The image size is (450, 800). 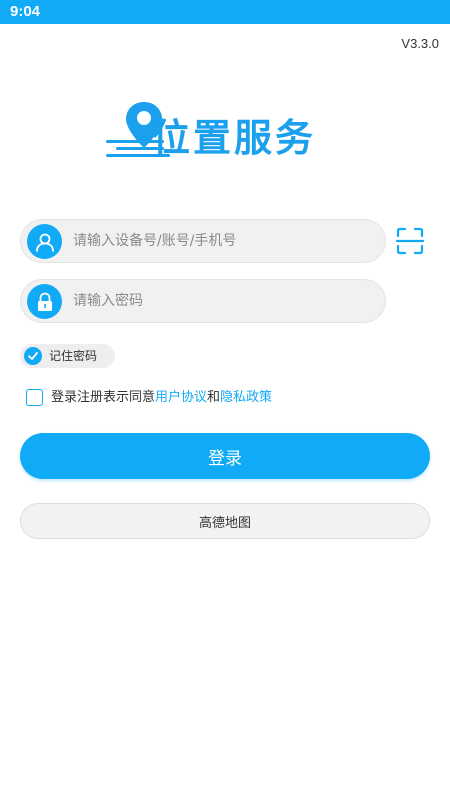 What do you see at coordinates (225, 521) in the screenshot?
I see `map-provider-button: 高德地图` at bounding box center [225, 521].